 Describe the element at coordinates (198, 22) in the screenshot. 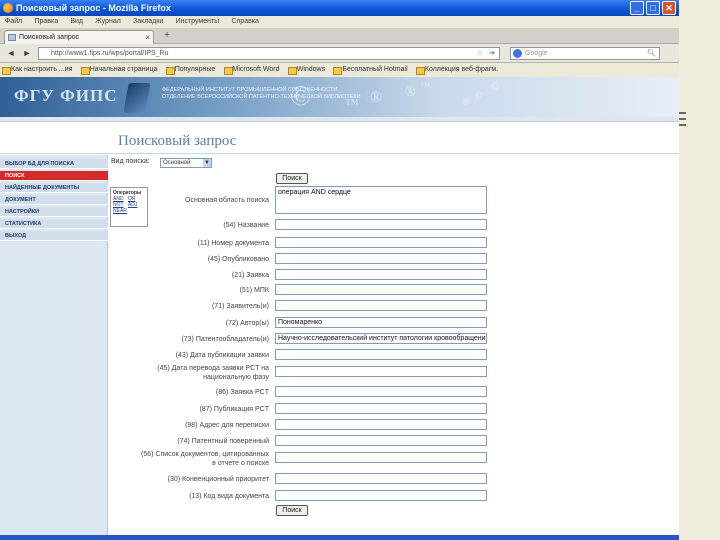

I see `menu-tools: Инструменты` at that location.